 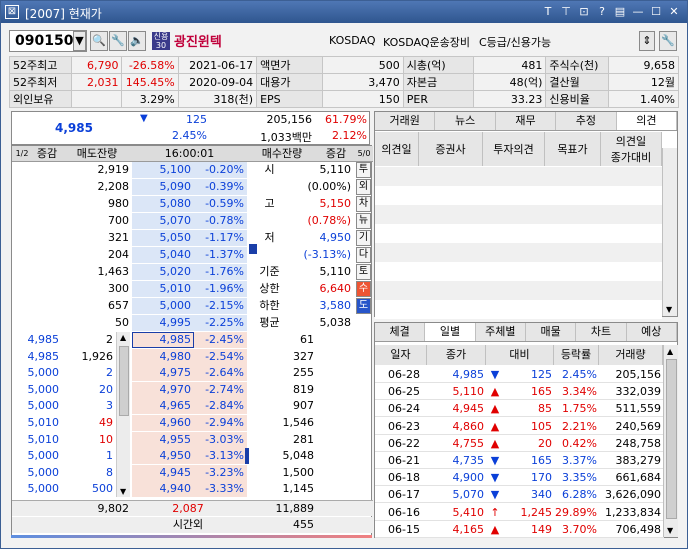 I want to click on daily-change: 340, so click(x=541, y=495).